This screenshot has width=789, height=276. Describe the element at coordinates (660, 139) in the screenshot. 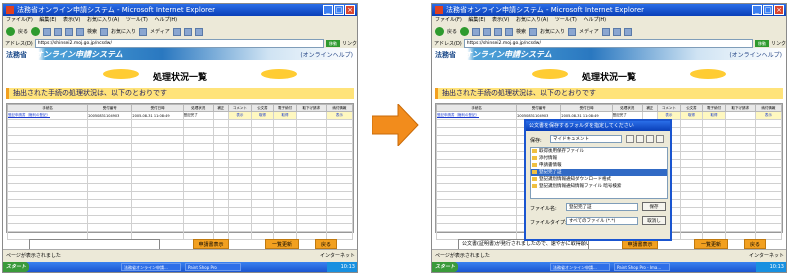

I see `details-icon` at that location.